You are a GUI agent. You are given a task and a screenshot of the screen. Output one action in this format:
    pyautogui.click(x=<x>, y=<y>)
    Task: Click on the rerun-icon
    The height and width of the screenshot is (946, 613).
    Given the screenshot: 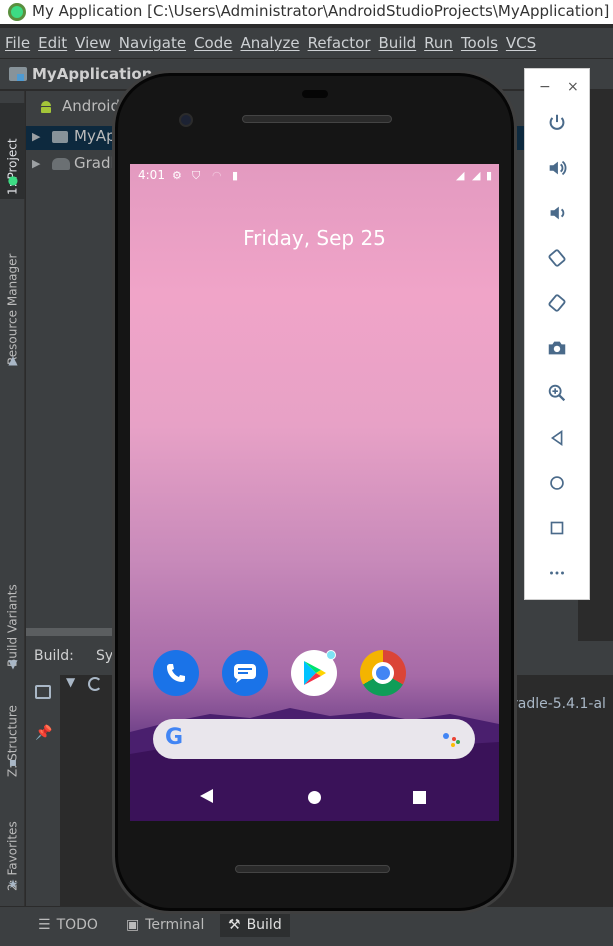 What is the action you would take?
    pyautogui.click(x=43, y=692)
    